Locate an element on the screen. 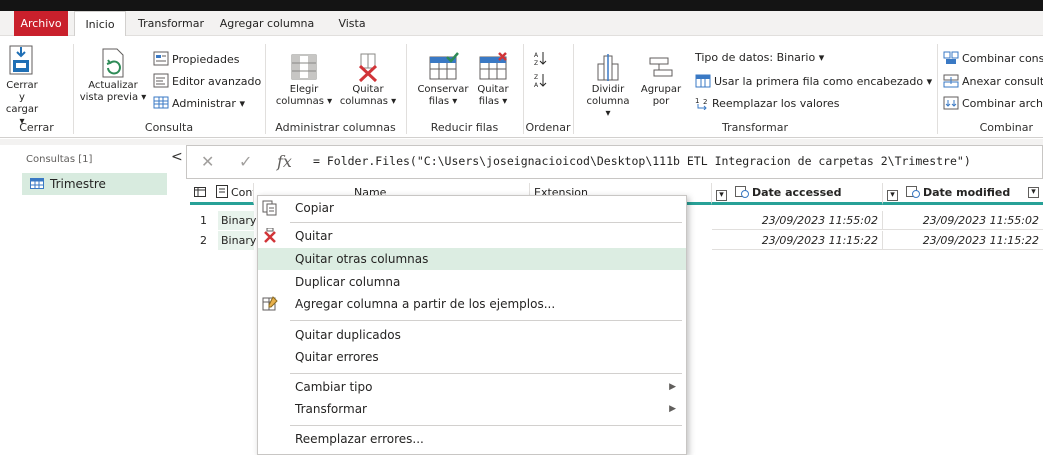 The image size is (1043, 455). column-header-date-accessed: ▾ Date accessed is located at coordinates (797, 194).